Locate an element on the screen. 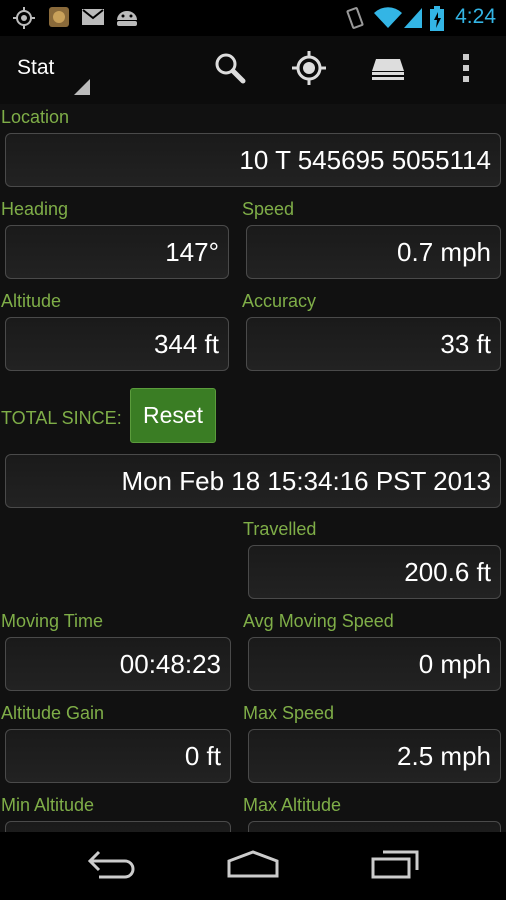 The width and height of the screenshot is (506, 900). signal-icon is located at coordinates (413, 20).